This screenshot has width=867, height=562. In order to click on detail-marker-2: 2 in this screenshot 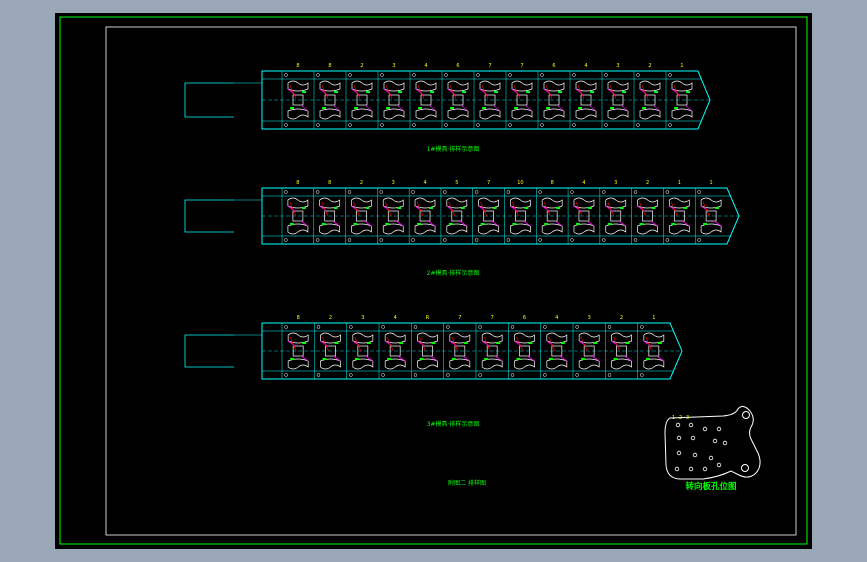, I will do `click(680, 418)`.